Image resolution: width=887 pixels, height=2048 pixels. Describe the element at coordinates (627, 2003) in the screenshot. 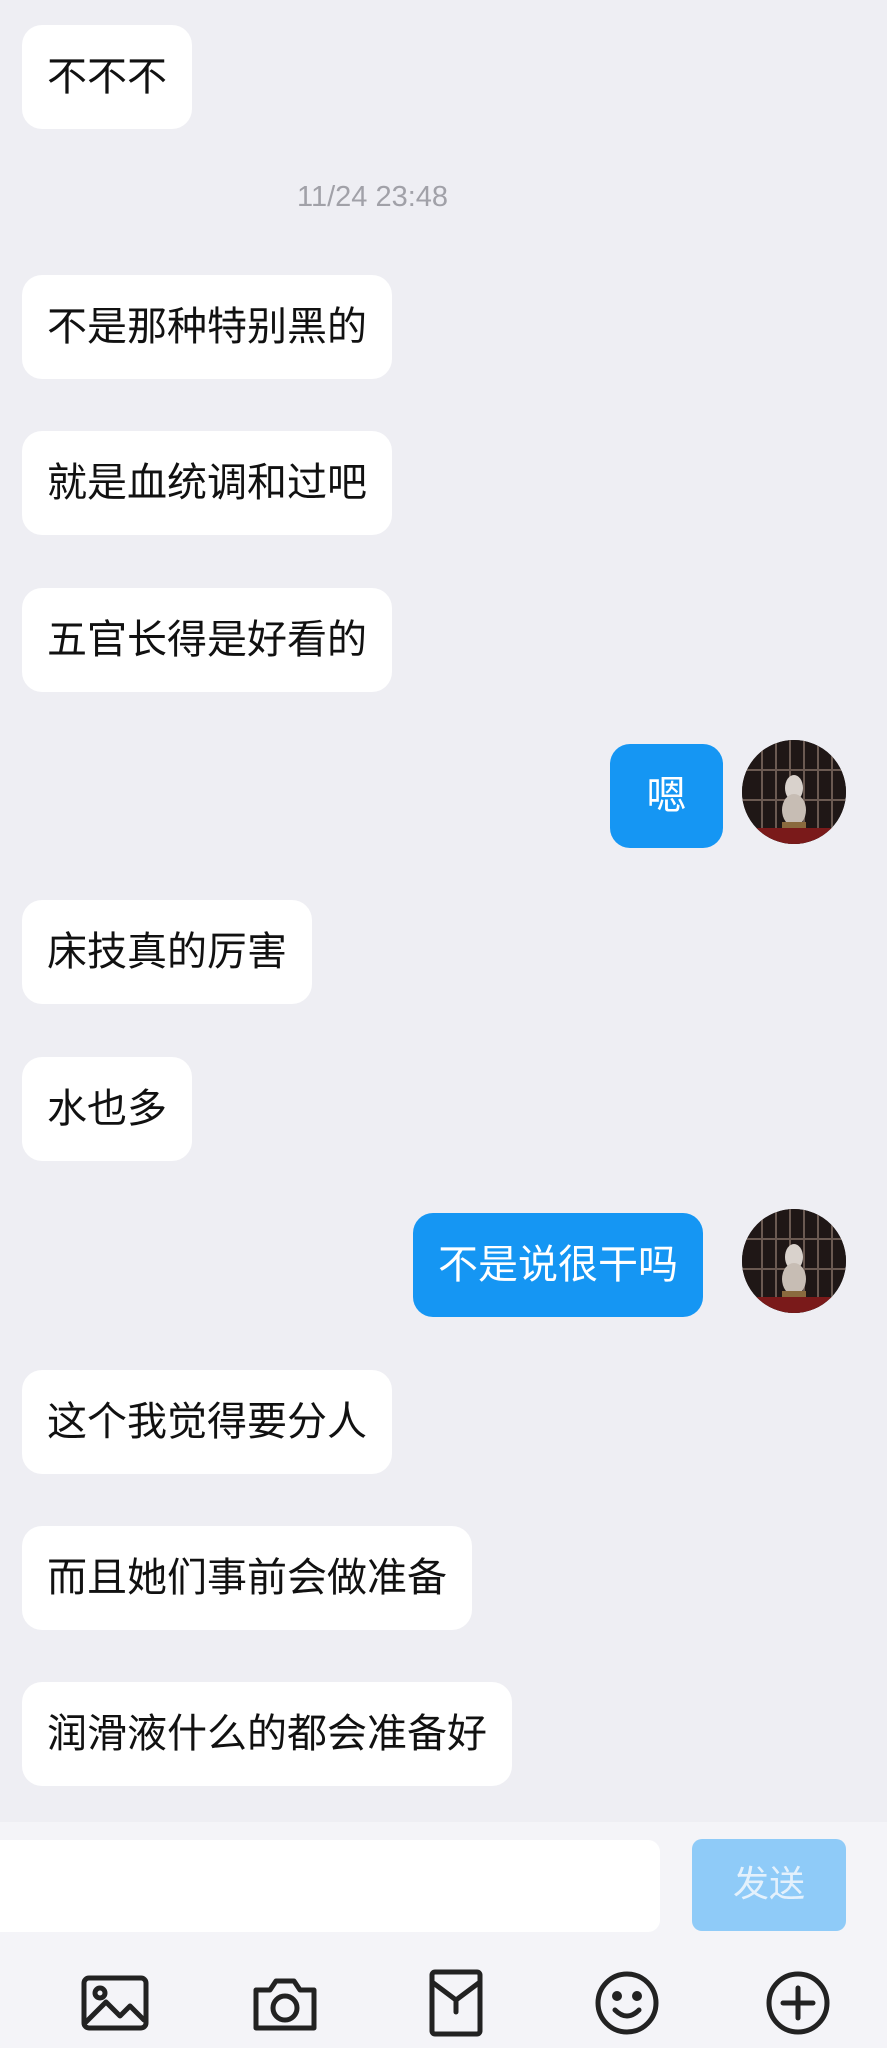

I see `emoji-icon` at that location.